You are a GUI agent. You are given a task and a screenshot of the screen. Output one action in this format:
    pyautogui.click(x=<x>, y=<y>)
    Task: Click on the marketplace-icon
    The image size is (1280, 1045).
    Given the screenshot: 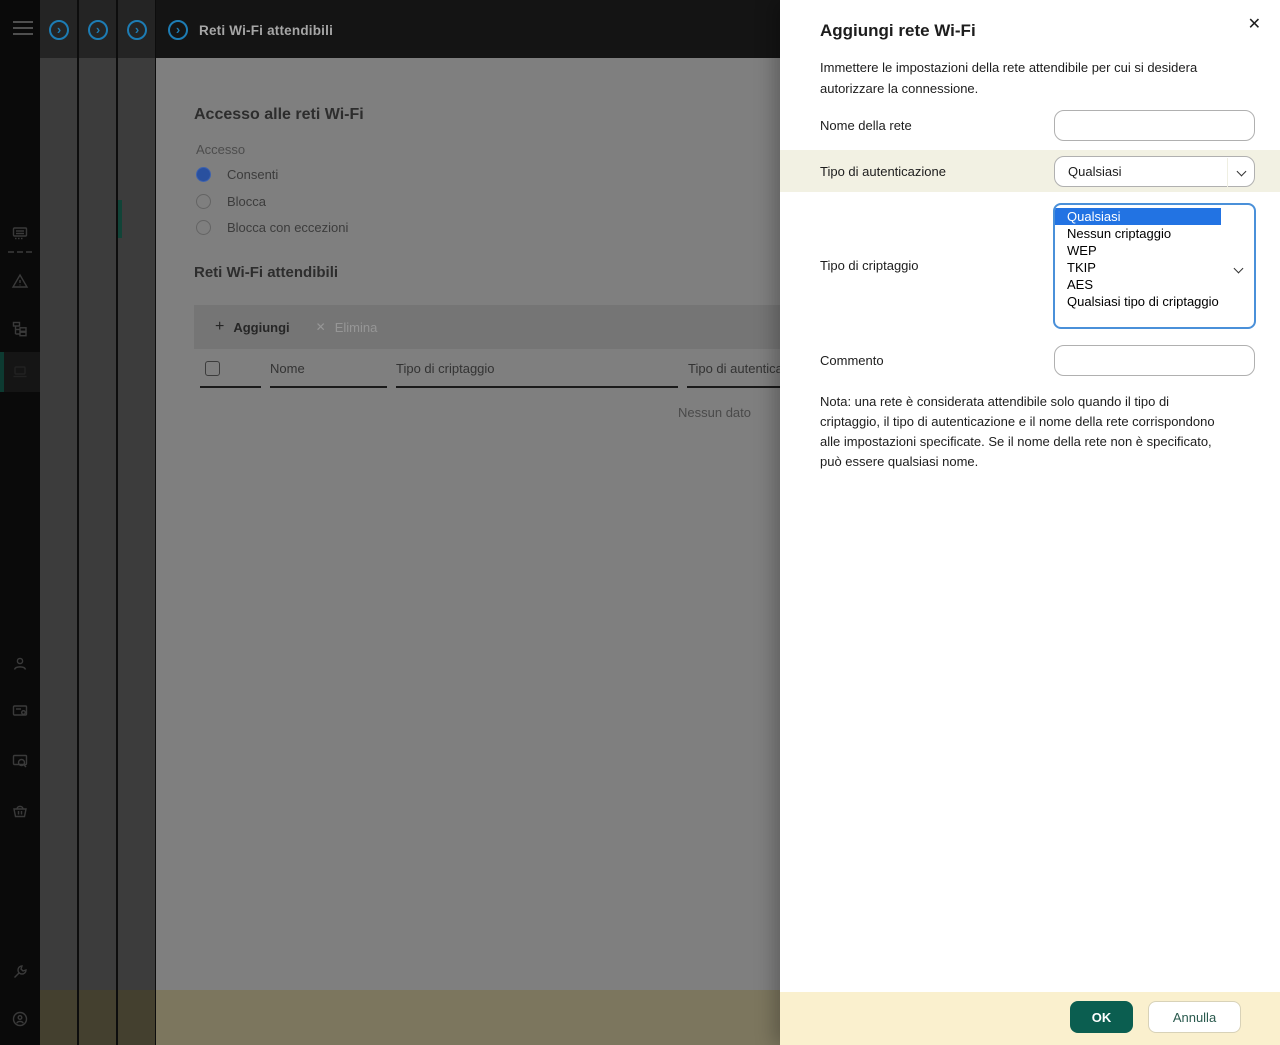 What is the action you would take?
    pyautogui.click(x=20, y=811)
    